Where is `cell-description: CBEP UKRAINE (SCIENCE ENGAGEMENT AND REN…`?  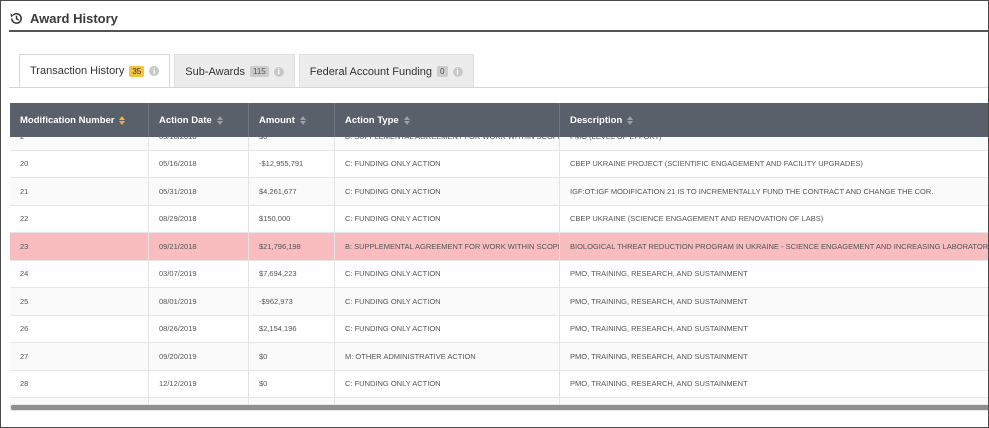
cell-description: CBEP UKRAINE (SCIENCE ENGAGEMENT AND REN… is located at coordinates (697, 219).